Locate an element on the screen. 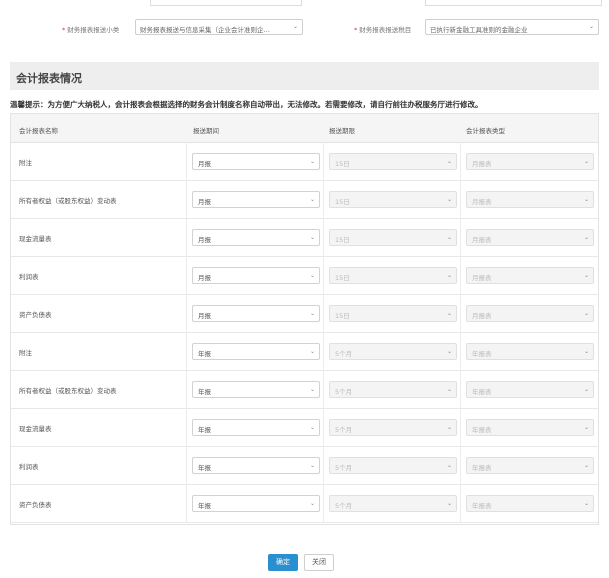  header-deadline: 报送期限 is located at coordinates (342, 131).